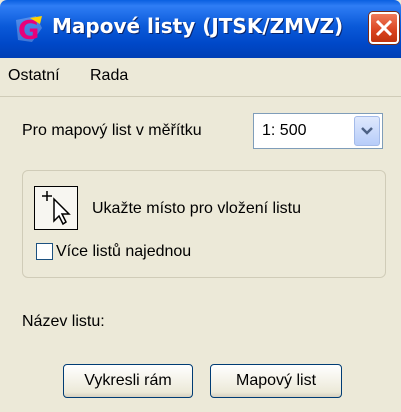 The width and height of the screenshot is (401, 412). What do you see at coordinates (128, 381) in the screenshot?
I see `draw-frame-button: Vykresli rám` at bounding box center [128, 381].